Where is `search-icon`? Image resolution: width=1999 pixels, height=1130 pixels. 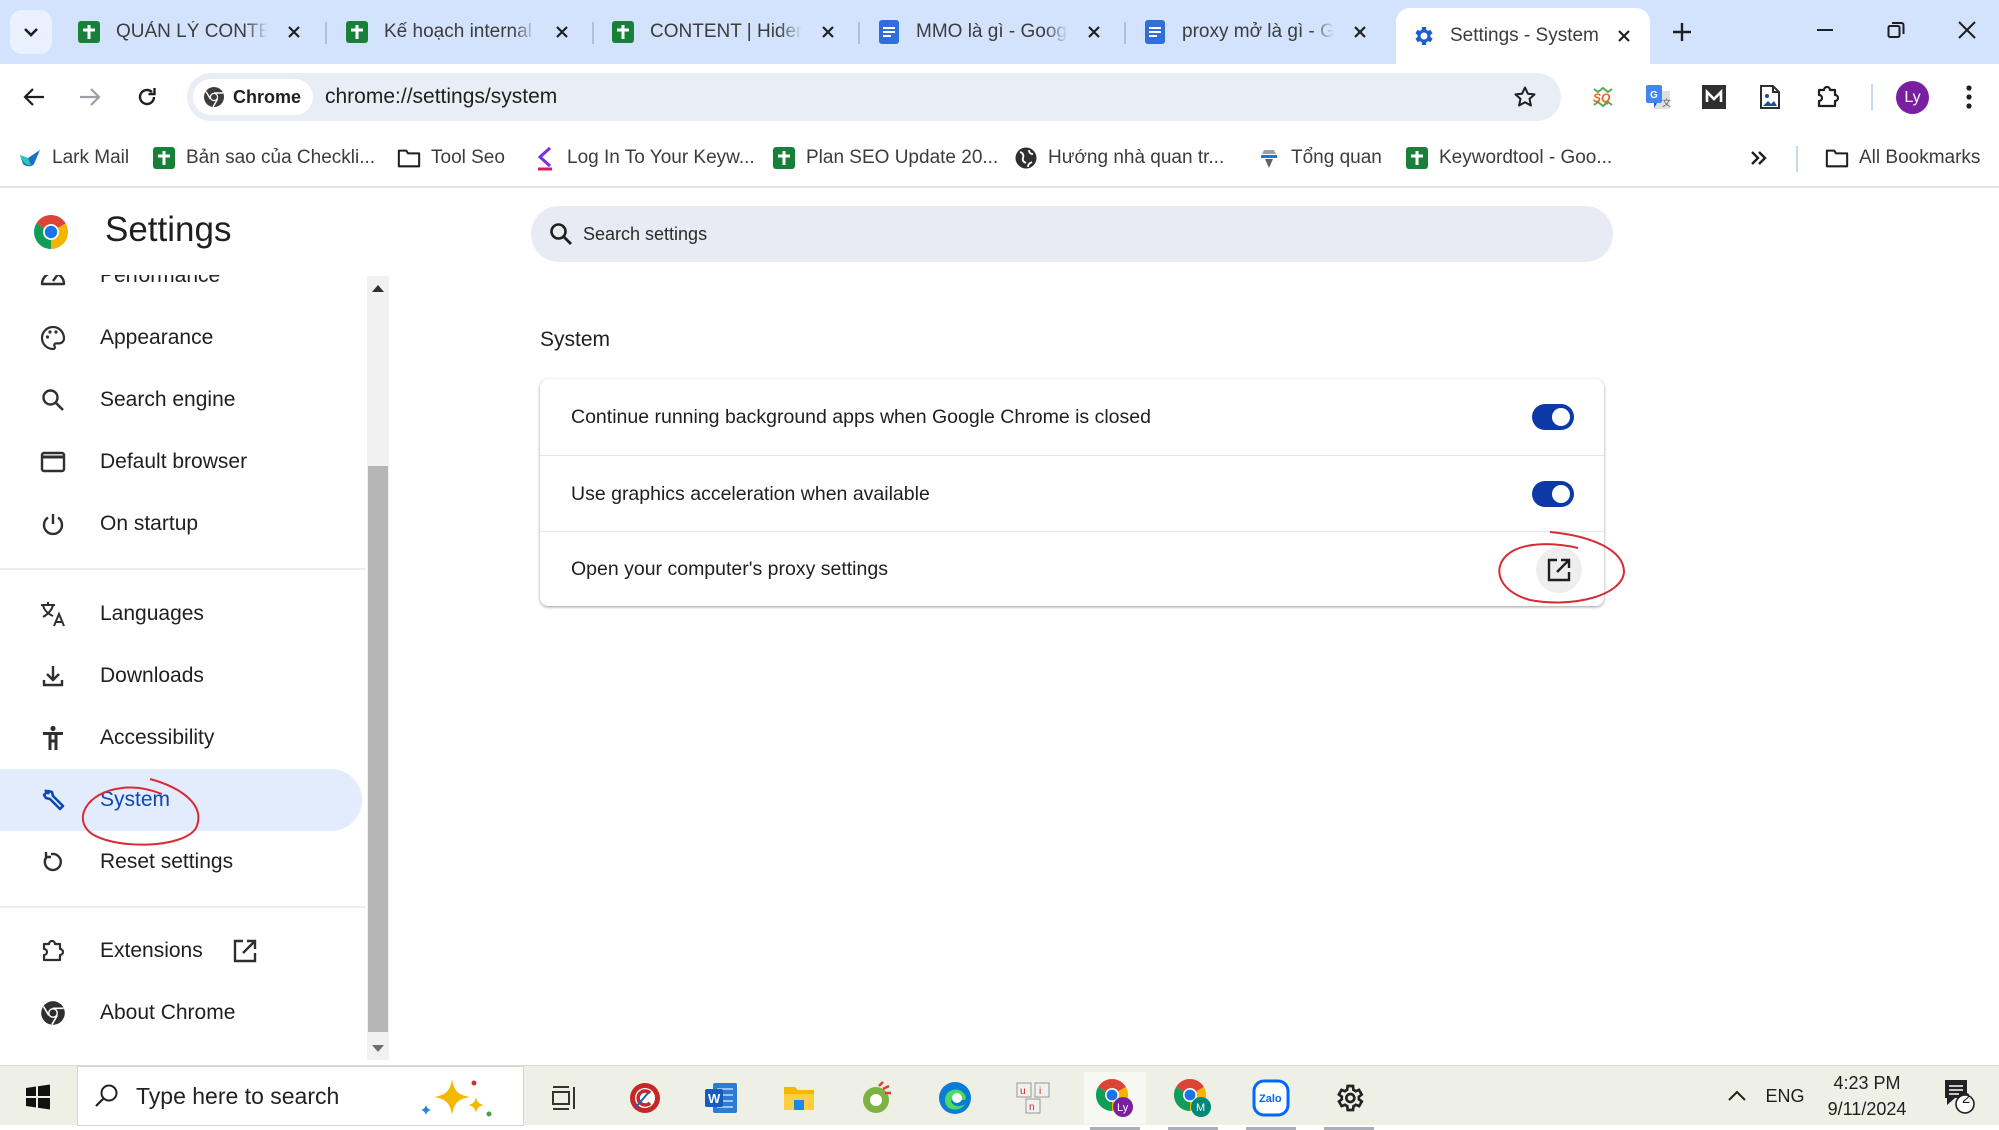
search-icon is located at coordinates (561, 234).